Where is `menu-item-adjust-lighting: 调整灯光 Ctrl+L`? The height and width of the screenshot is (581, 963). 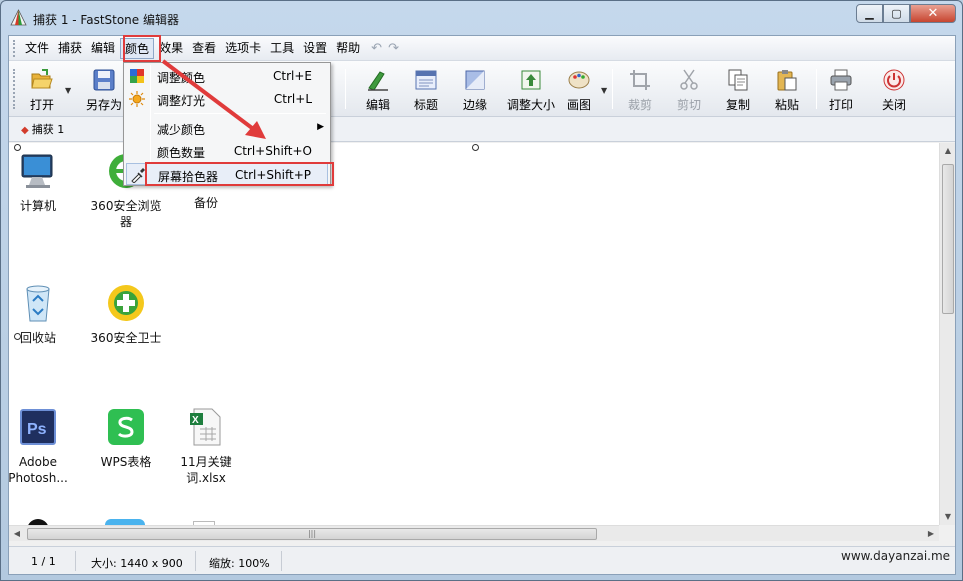
menu-item-adjust-lighting: 调整灯光 Ctrl+L is located at coordinates (227, 99).